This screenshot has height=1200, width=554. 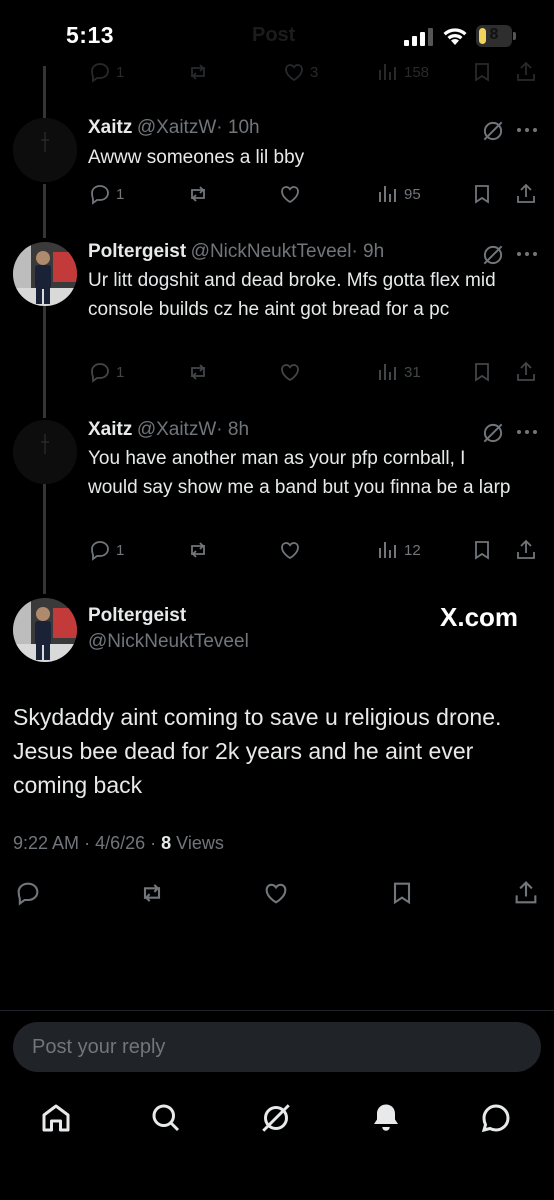 What do you see at coordinates (412, 550) in the screenshot?
I see `view-count: 12` at bounding box center [412, 550].